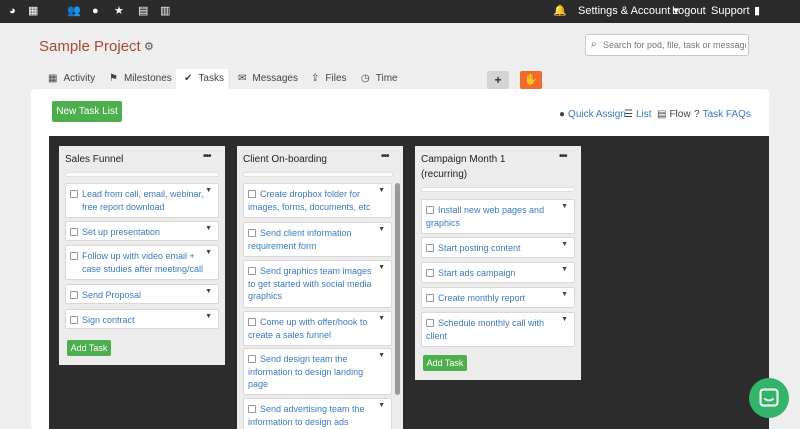 The image size is (800, 429). Describe the element at coordinates (674, 45) in the screenshot. I see `search-input` at that location.